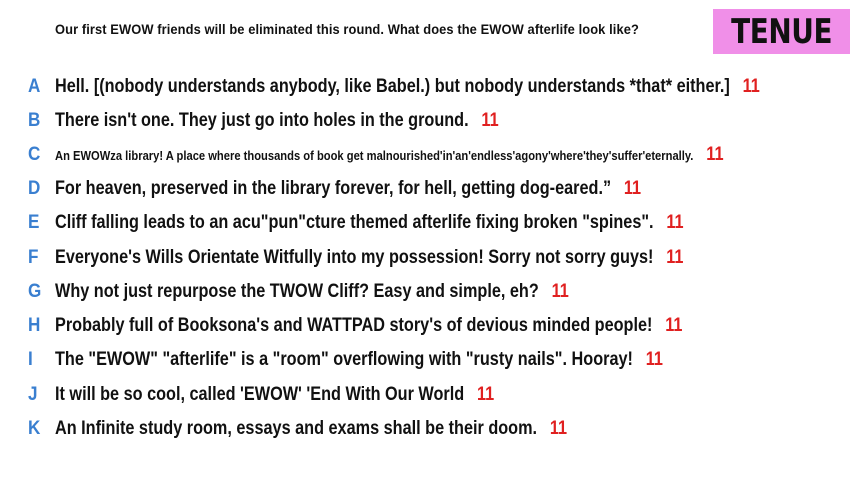 This screenshot has width=853, height=480. Describe the element at coordinates (34, 120) in the screenshot. I see `response-letter: B` at that location.